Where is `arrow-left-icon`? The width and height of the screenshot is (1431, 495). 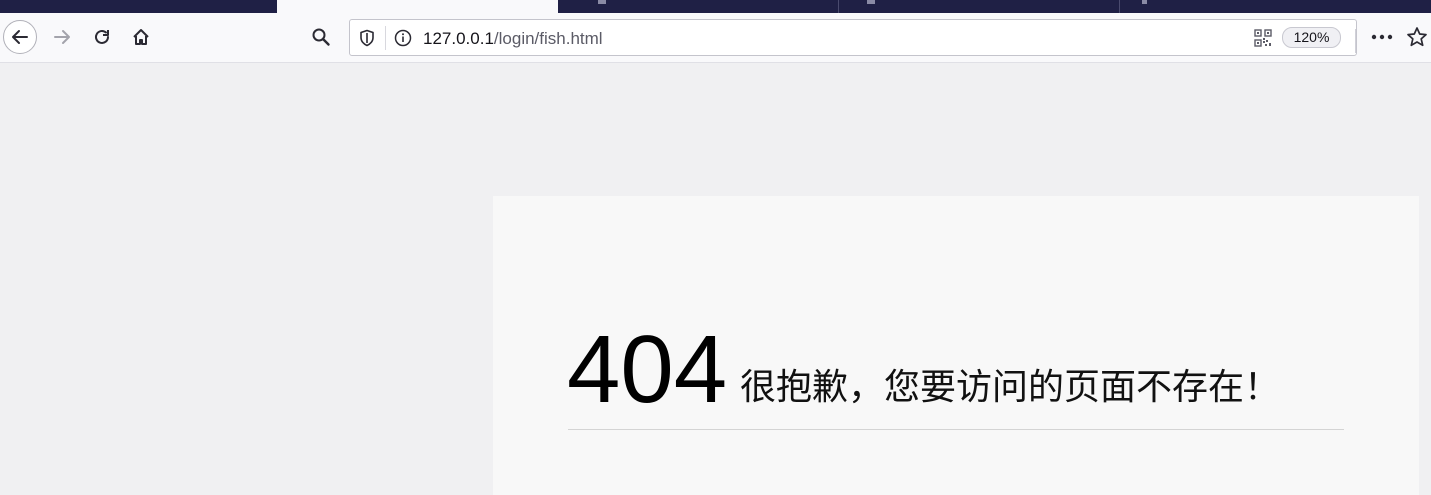 arrow-left-icon is located at coordinates (20, 37).